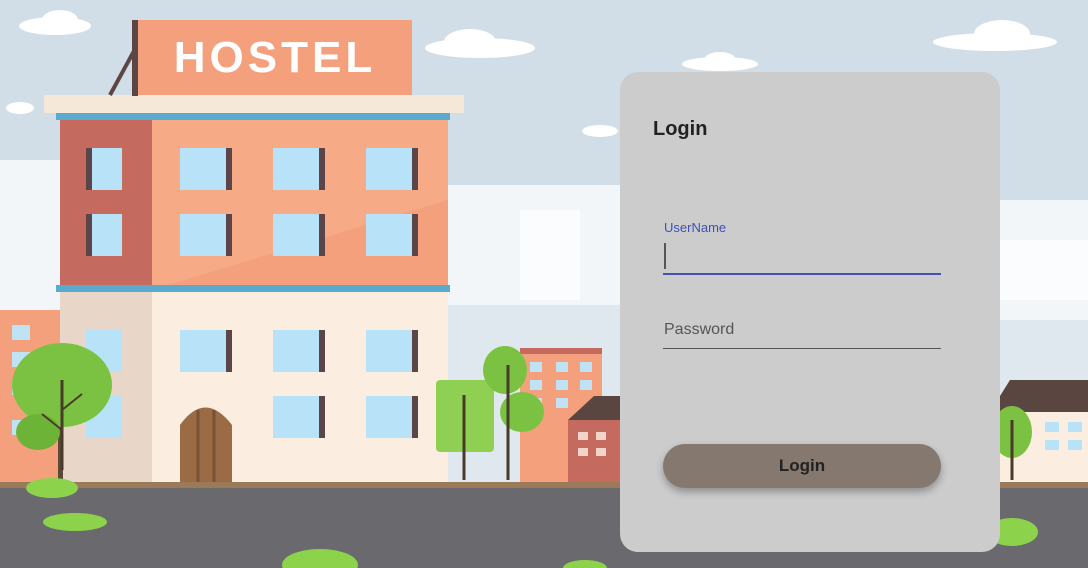  What do you see at coordinates (802, 257) in the screenshot?
I see `username-input` at bounding box center [802, 257].